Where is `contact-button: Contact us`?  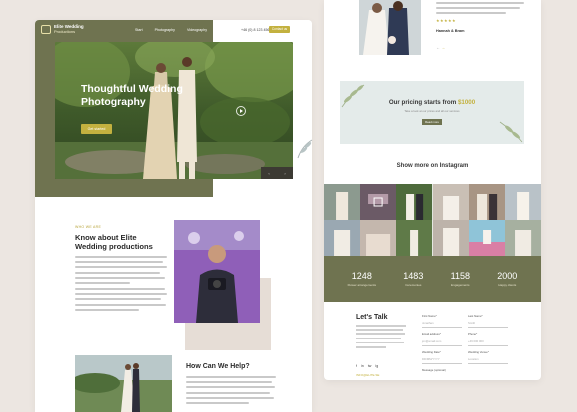
contact-button: Contact us is located at coordinates (279, 29).